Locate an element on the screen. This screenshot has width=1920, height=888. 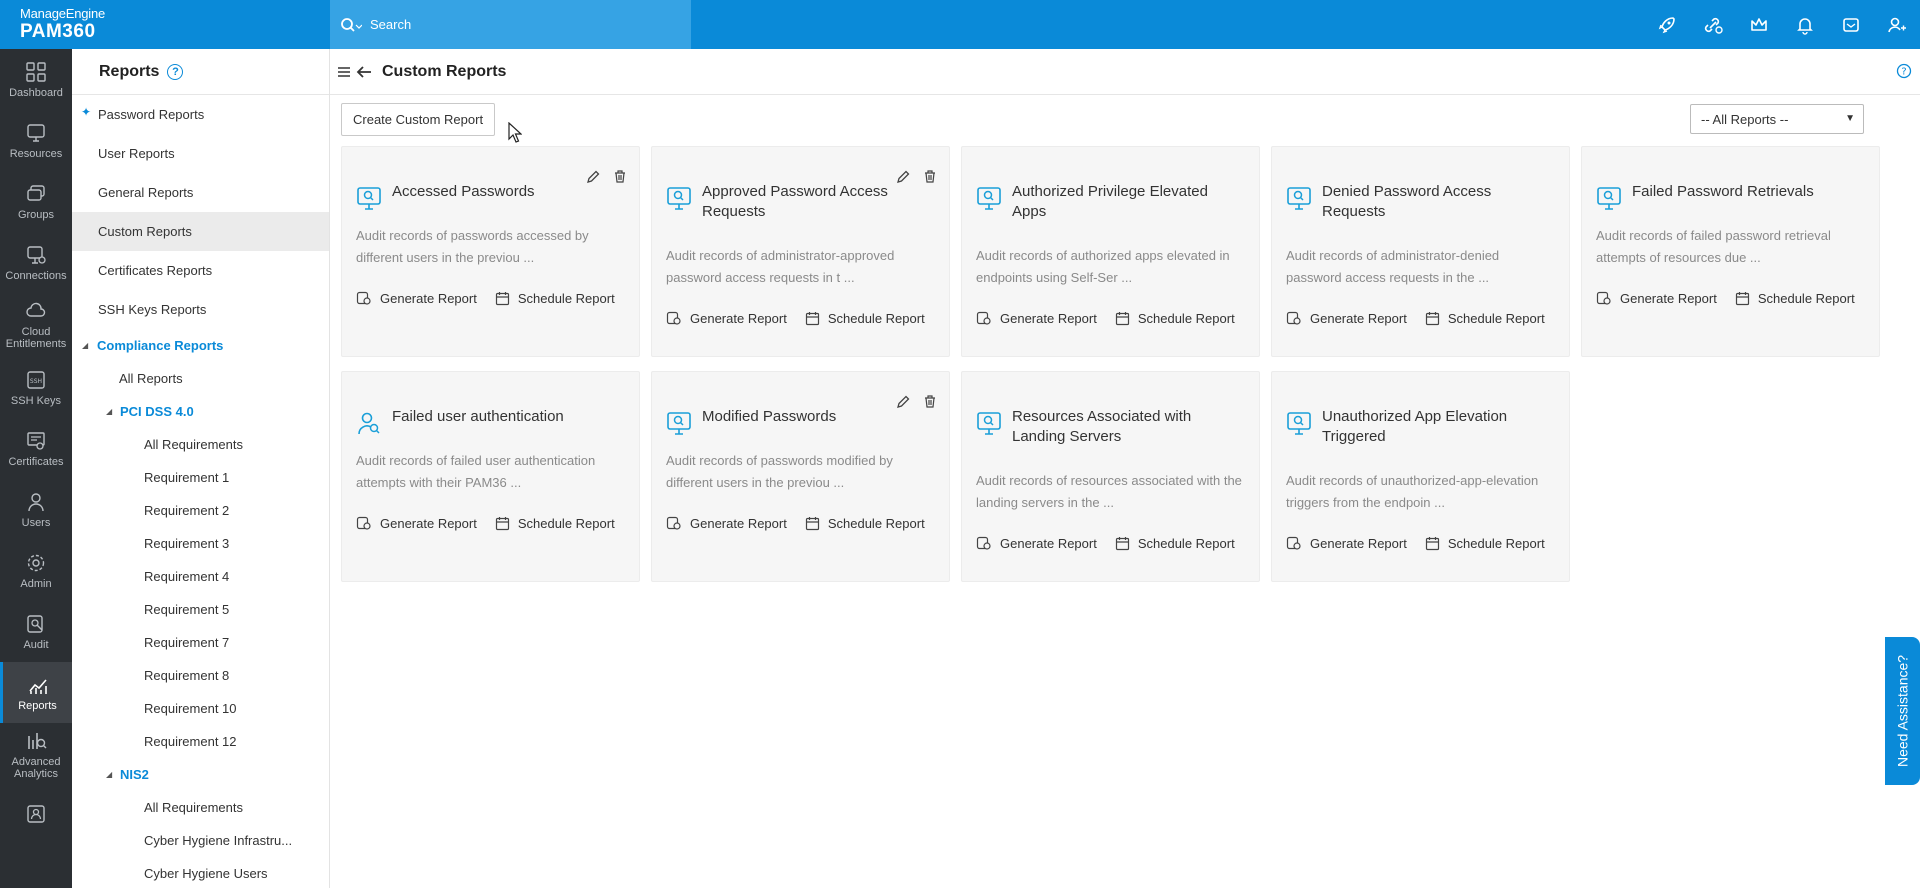
nav-advanced-analytics: Advanced Analytics is located at coordinates (36, 755).